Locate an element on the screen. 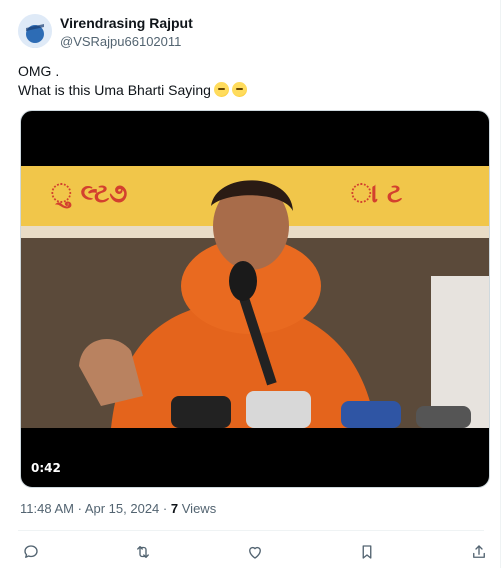 The width and height of the screenshot is (502, 568). display-name: Virendrasing Rajput is located at coordinates (210, 23).